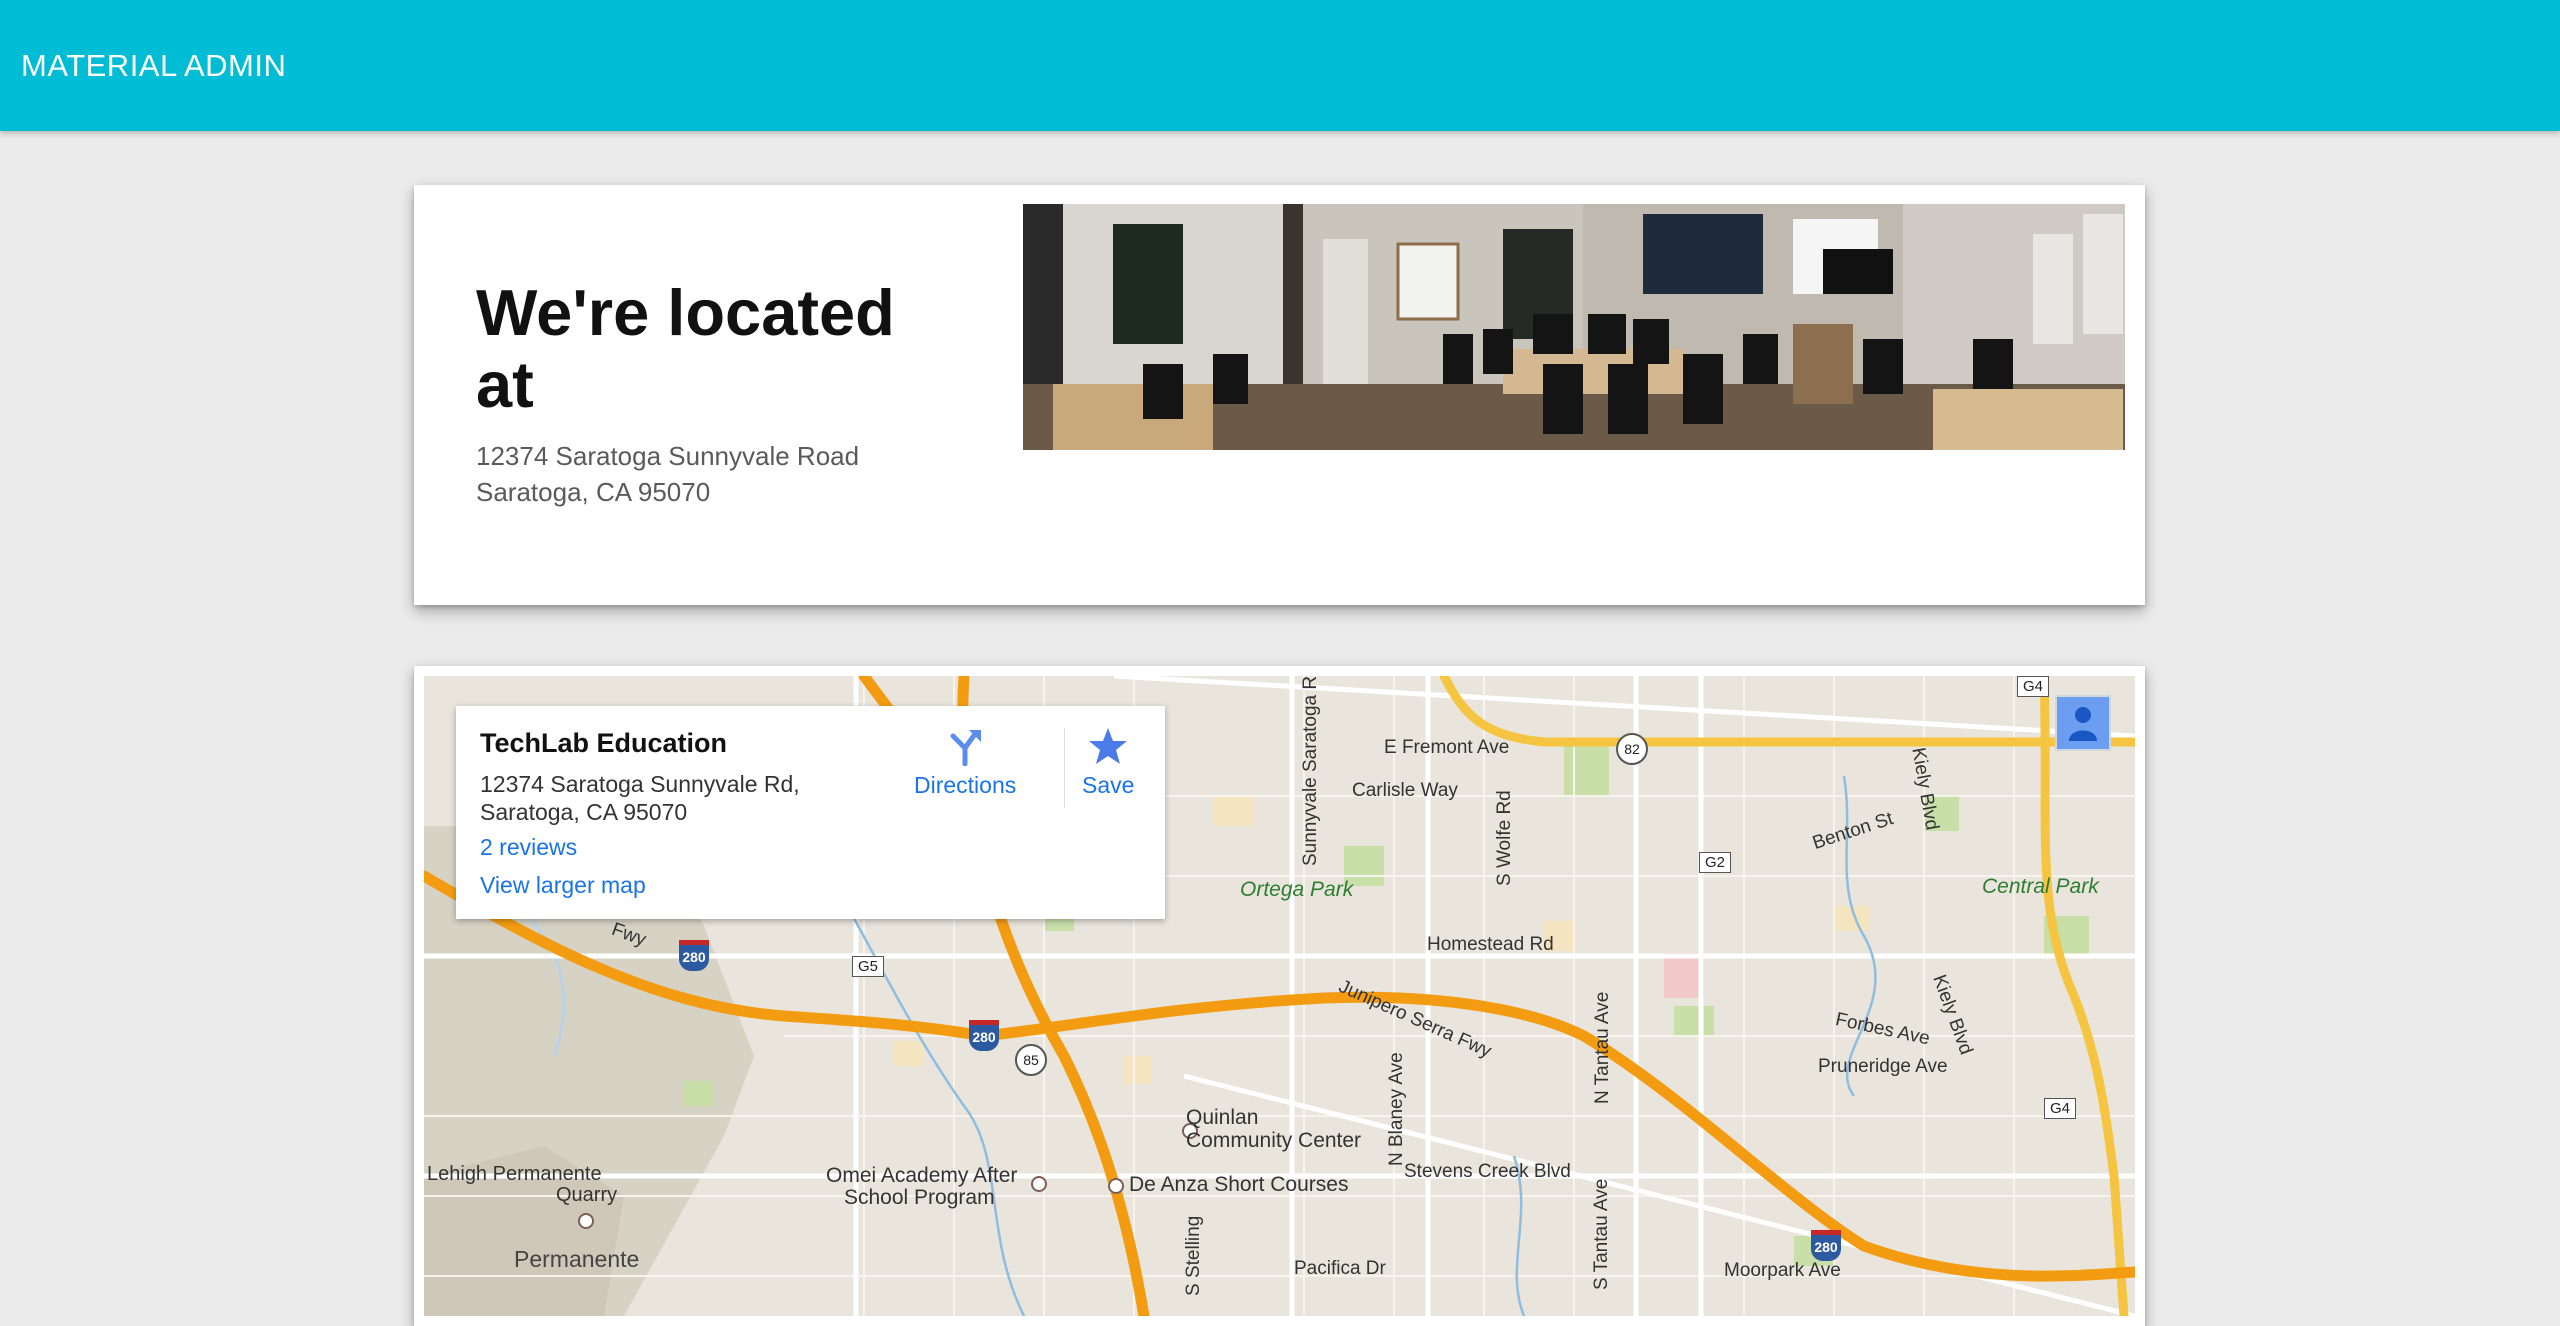 The image size is (2560, 1326). What do you see at coordinates (2040, 886) in the screenshot?
I see `label-central-park: Central Park` at bounding box center [2040, 886].